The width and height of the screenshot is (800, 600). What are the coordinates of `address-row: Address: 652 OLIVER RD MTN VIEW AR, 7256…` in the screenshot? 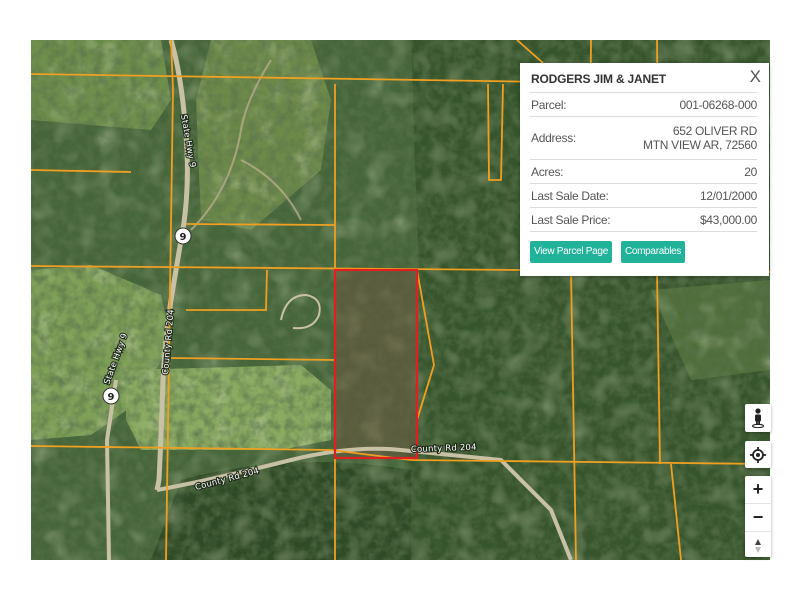 It's located at (643, 138).